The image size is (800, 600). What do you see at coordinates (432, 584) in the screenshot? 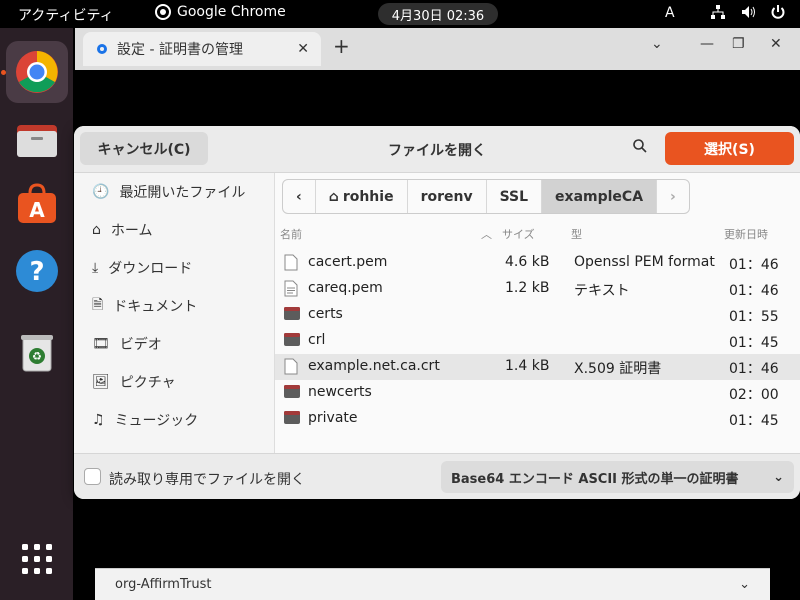
I see `certificate-list-item: org-AffirmTrust ⌄` at bounding box center [432, 584].